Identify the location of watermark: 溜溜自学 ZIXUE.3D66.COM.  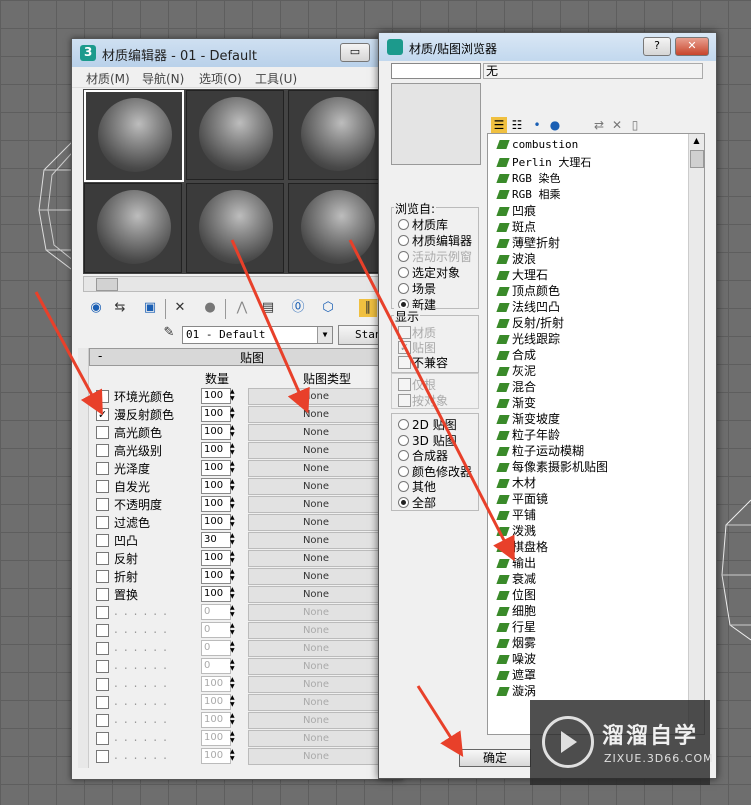
(621, 742).